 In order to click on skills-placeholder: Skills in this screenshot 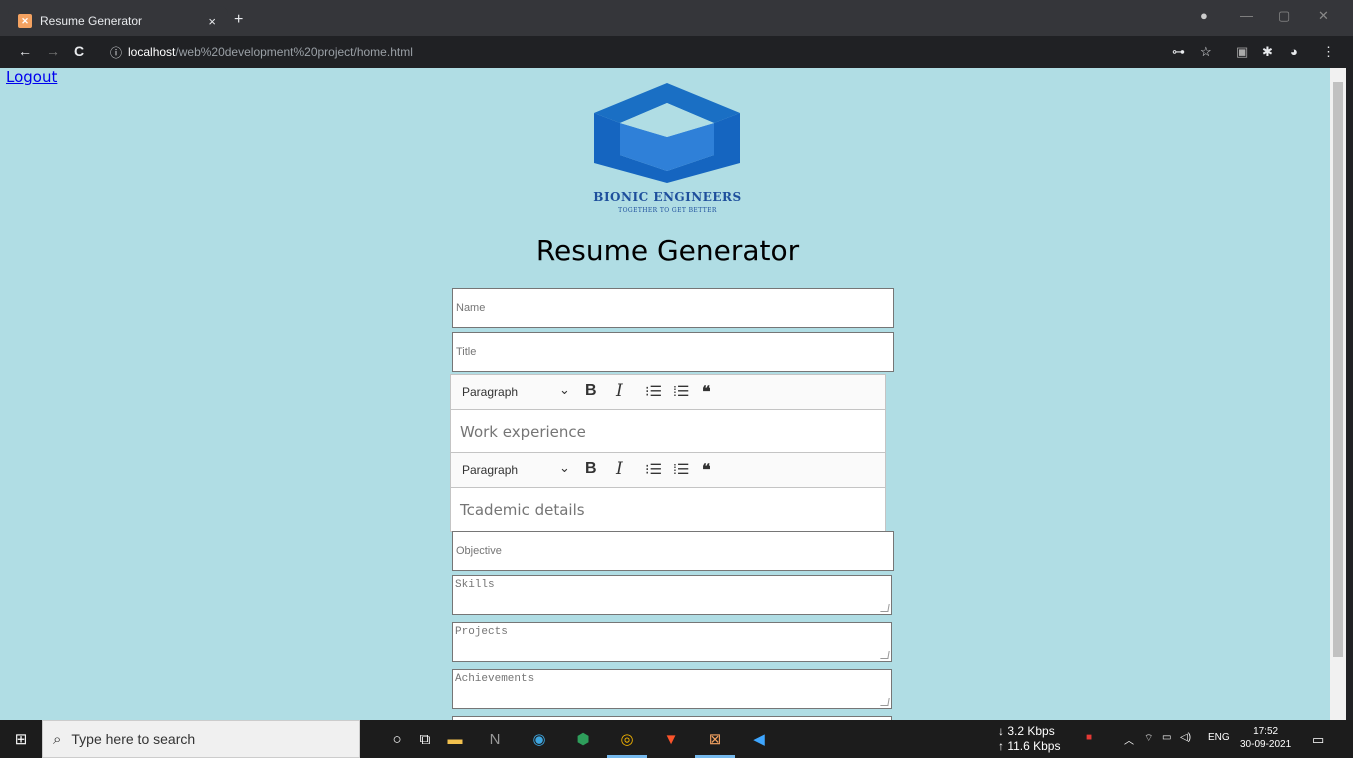, I will do `click(475, 585)`.